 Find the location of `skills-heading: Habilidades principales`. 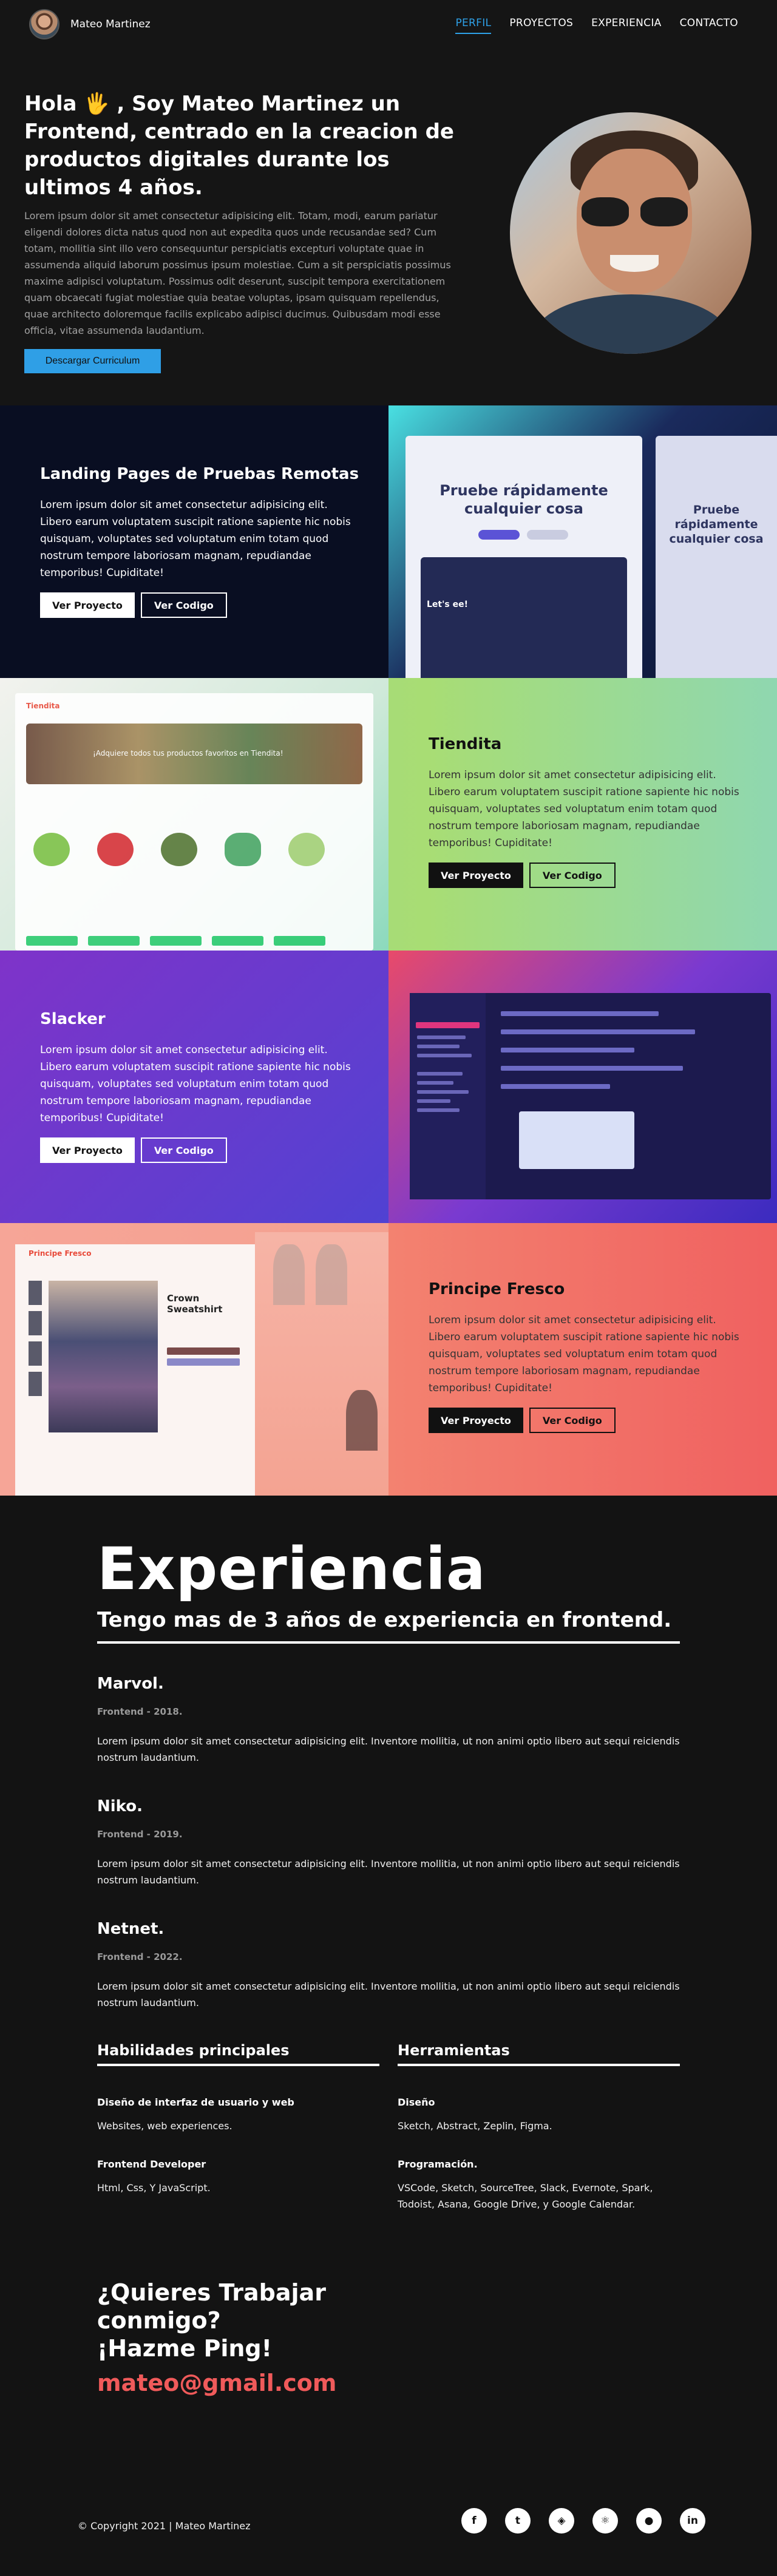

skills-heading: Habilidades principales is located at coordinates (238, 2054).